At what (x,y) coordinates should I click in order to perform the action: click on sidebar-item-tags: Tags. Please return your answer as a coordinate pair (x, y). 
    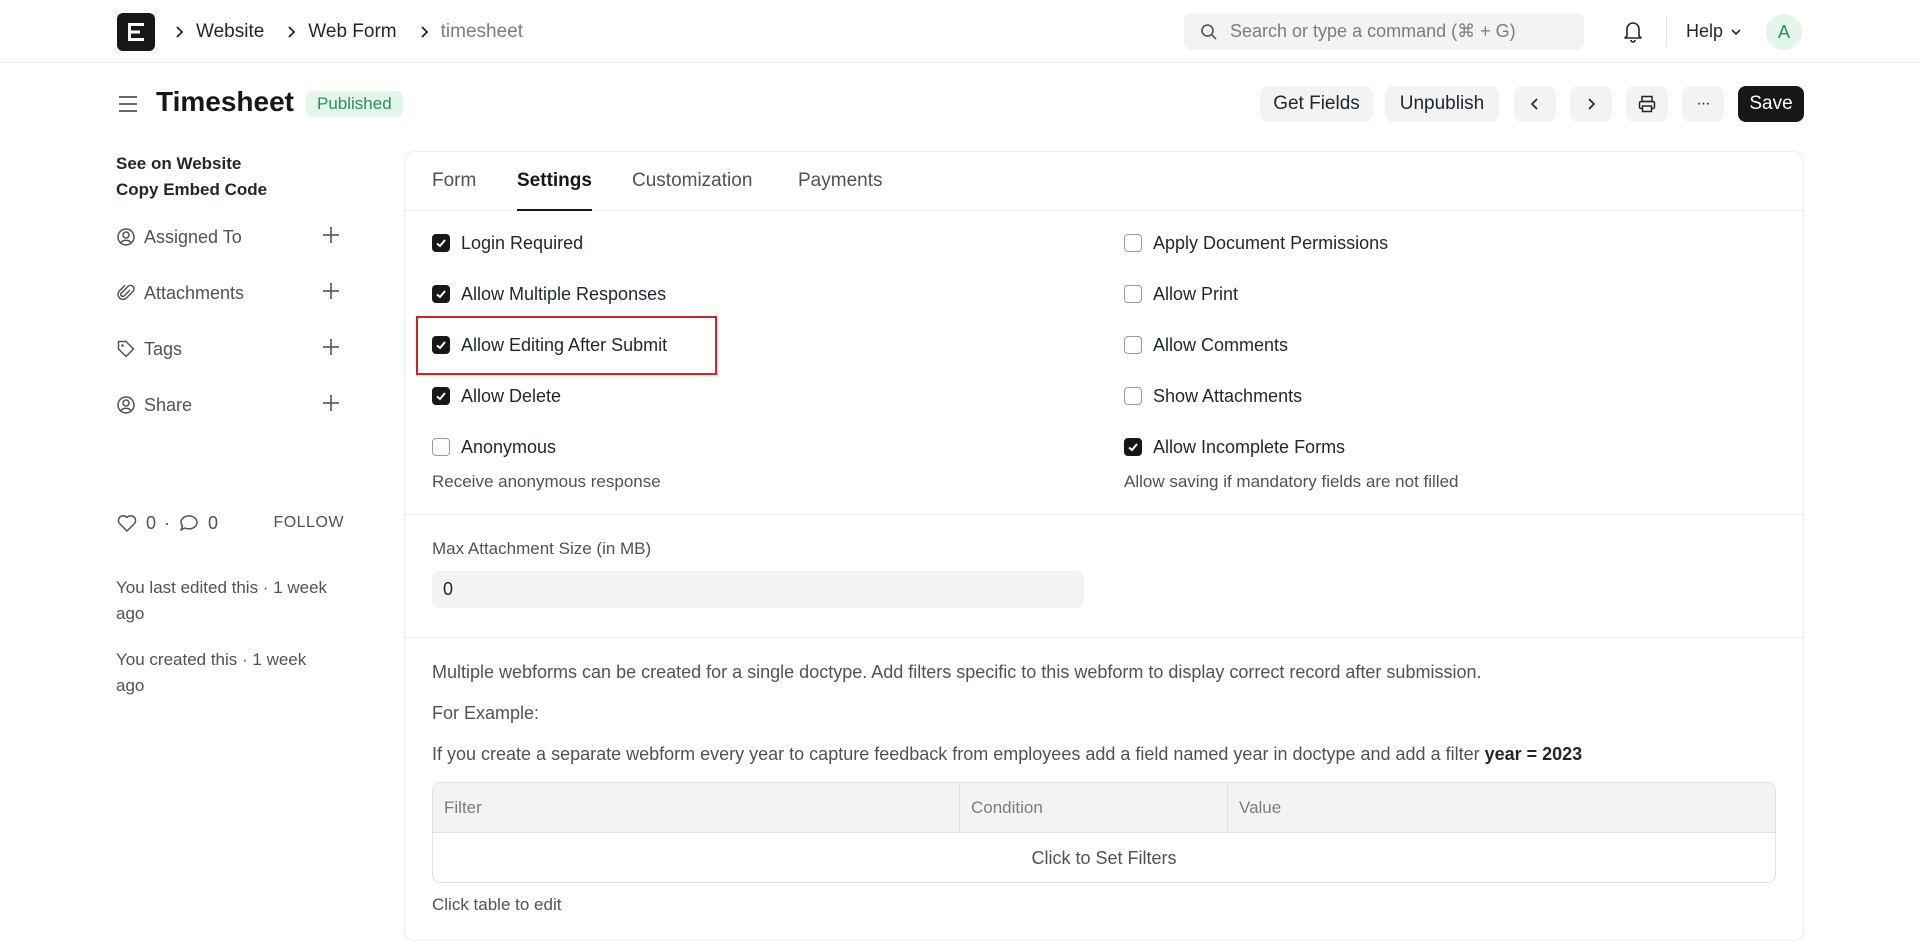
    Looking at the image, I should click on (229, 349).